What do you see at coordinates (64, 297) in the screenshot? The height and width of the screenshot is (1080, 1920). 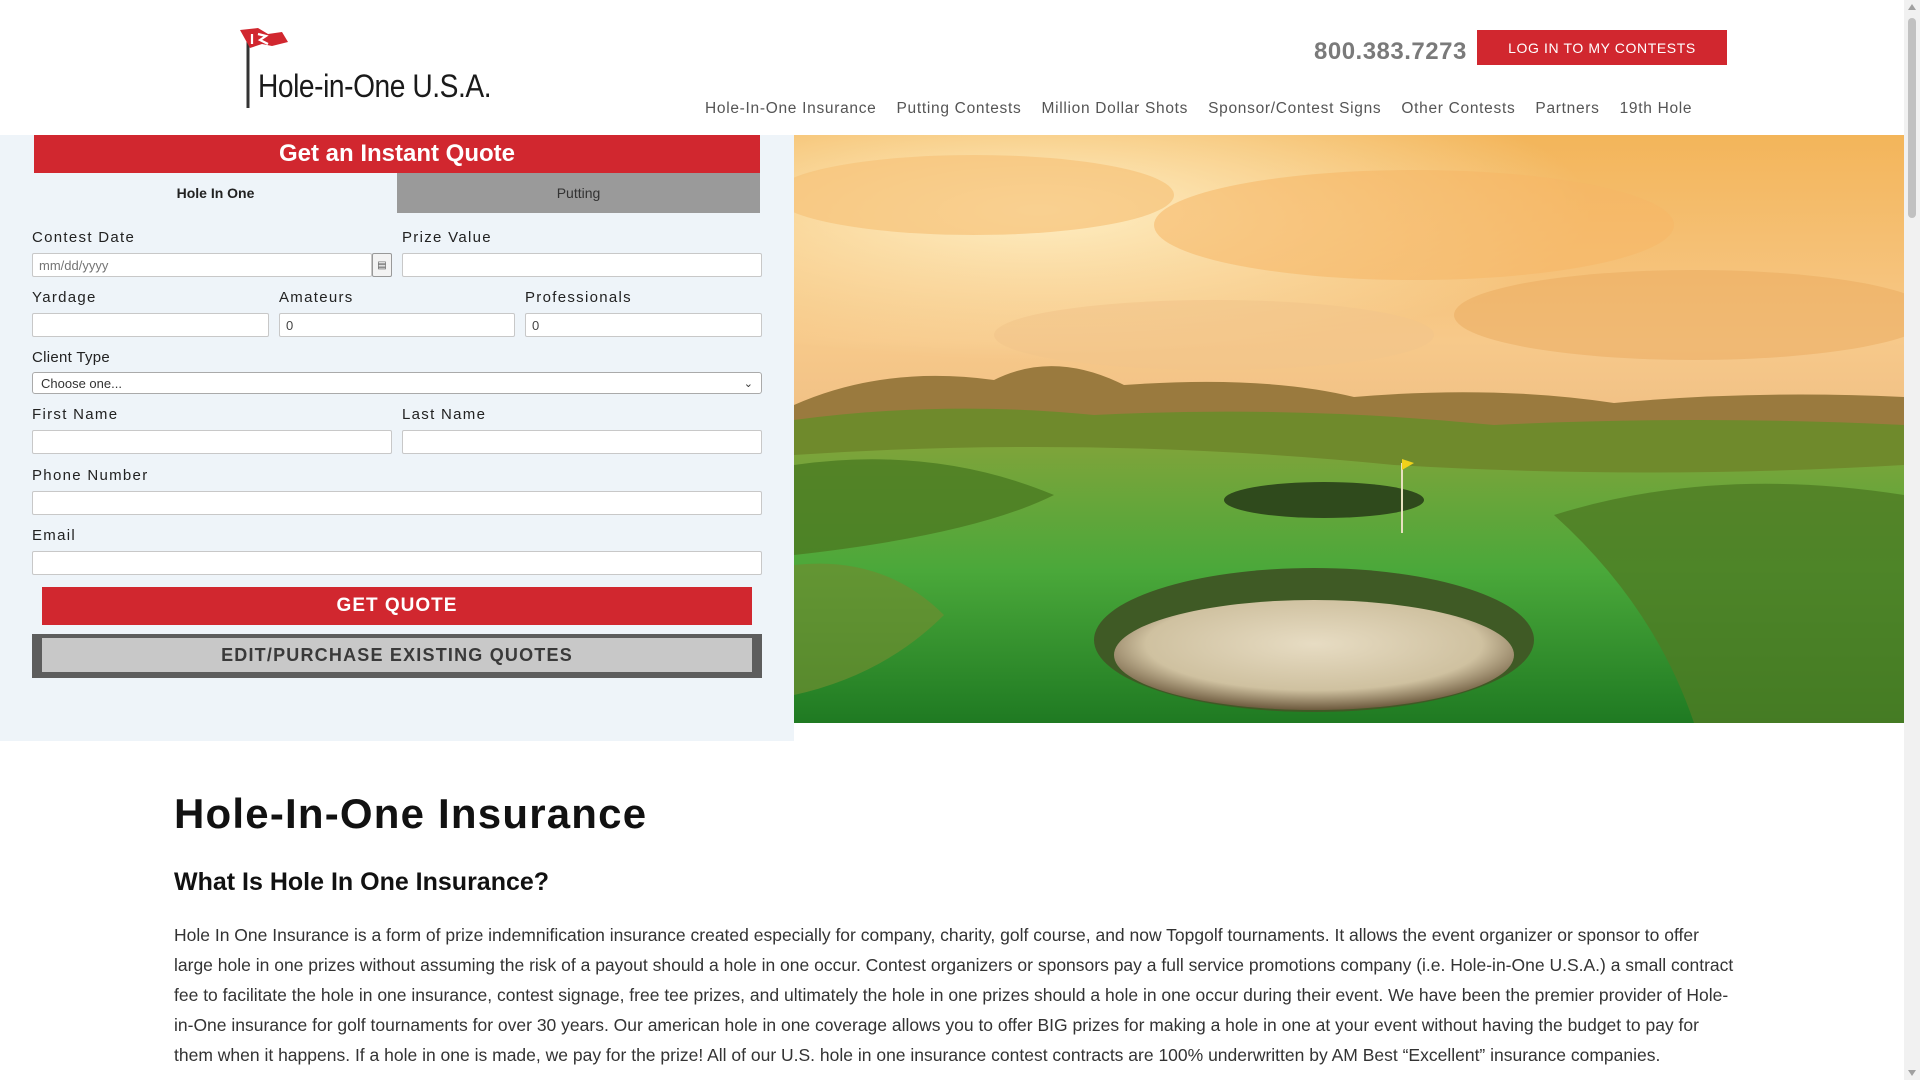 I see `yardage-label: Yardage` at bounding box center [64, 297].